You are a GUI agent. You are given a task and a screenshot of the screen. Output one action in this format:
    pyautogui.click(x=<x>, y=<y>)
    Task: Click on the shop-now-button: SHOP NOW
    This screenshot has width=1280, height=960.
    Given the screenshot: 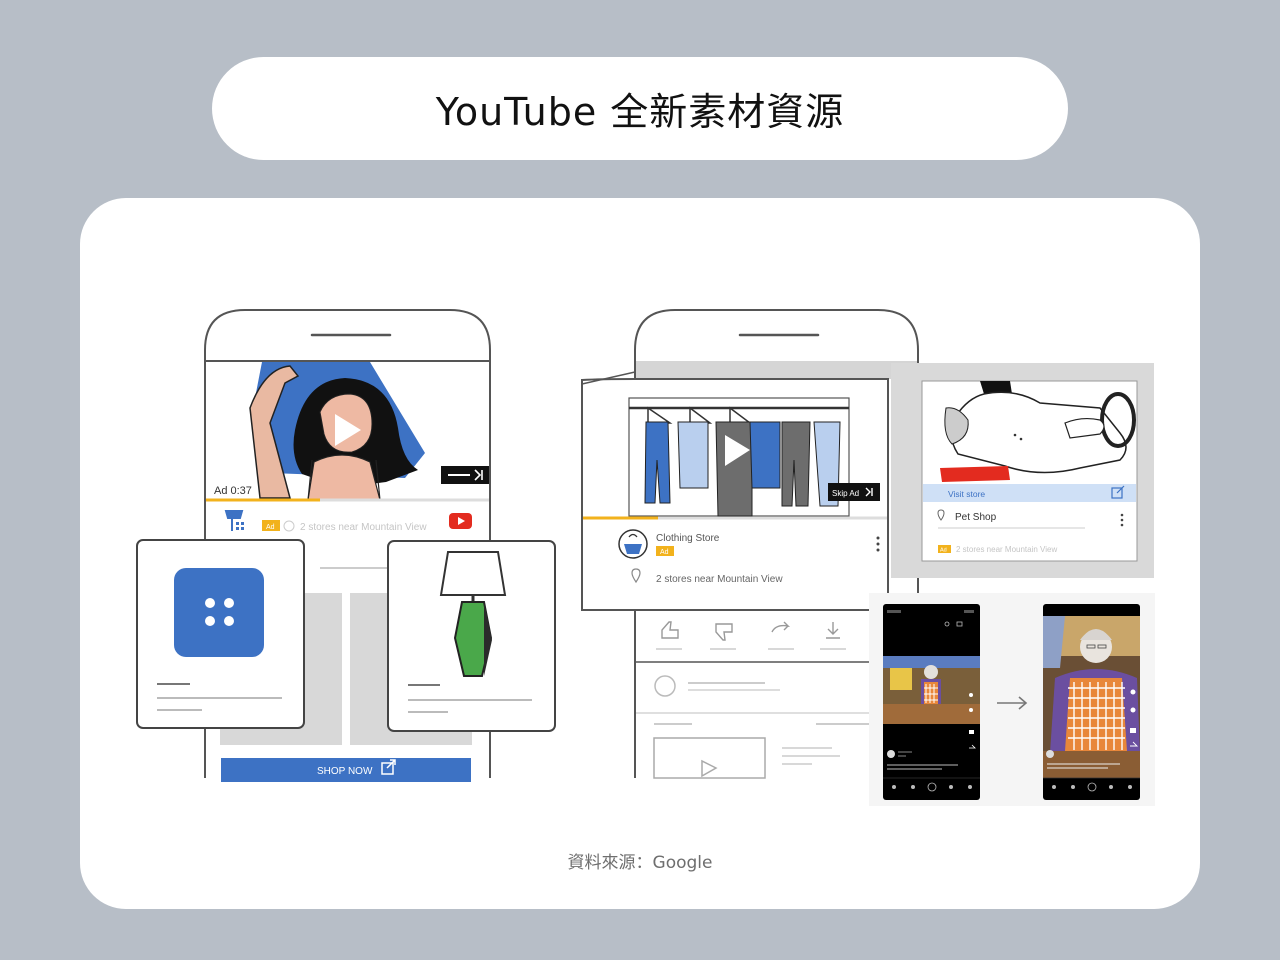 What is the action you would take?
    pyautogui.click(x=346, y=770)
    